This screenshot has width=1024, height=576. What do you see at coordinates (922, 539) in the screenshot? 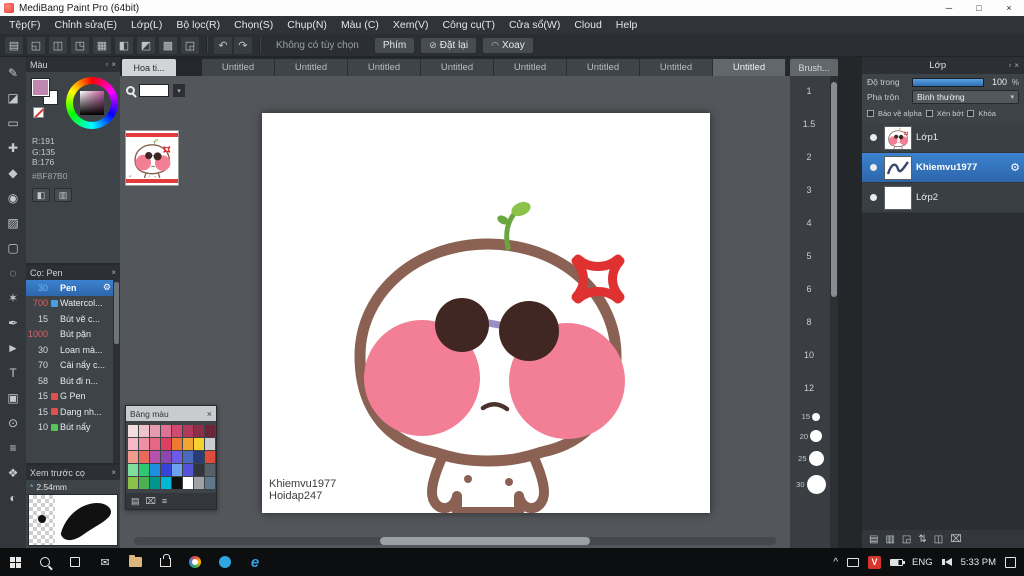
I see `move-layer-icon: ⇅` at bounding box center [922, 539].